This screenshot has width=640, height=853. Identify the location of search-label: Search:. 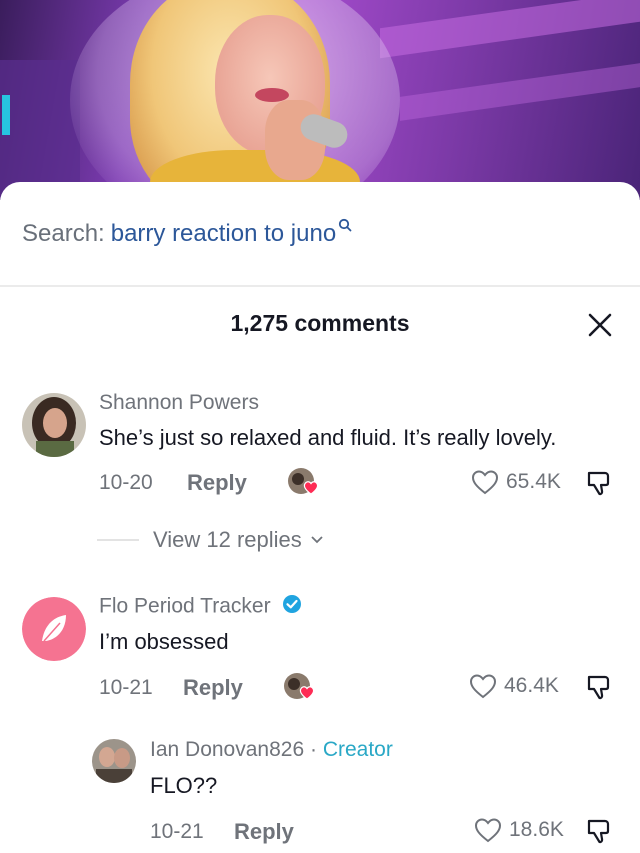
(63, 233).